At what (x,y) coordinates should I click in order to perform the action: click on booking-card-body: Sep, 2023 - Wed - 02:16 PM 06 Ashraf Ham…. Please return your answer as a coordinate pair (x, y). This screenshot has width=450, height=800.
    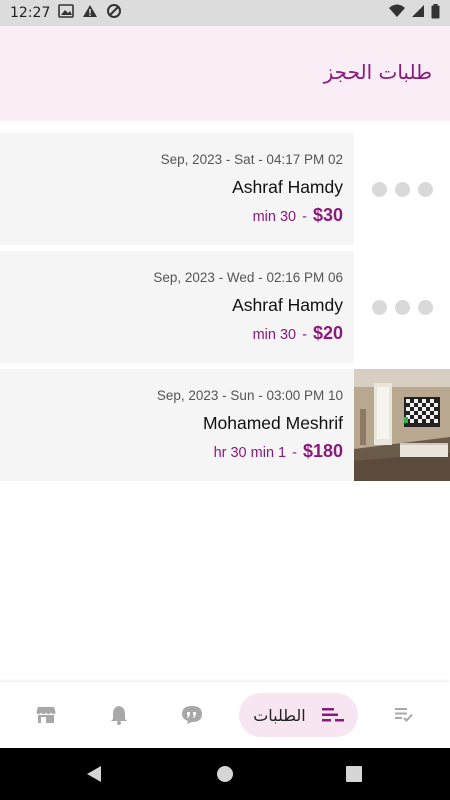
    Looking at the image, I should click on (177, 307).